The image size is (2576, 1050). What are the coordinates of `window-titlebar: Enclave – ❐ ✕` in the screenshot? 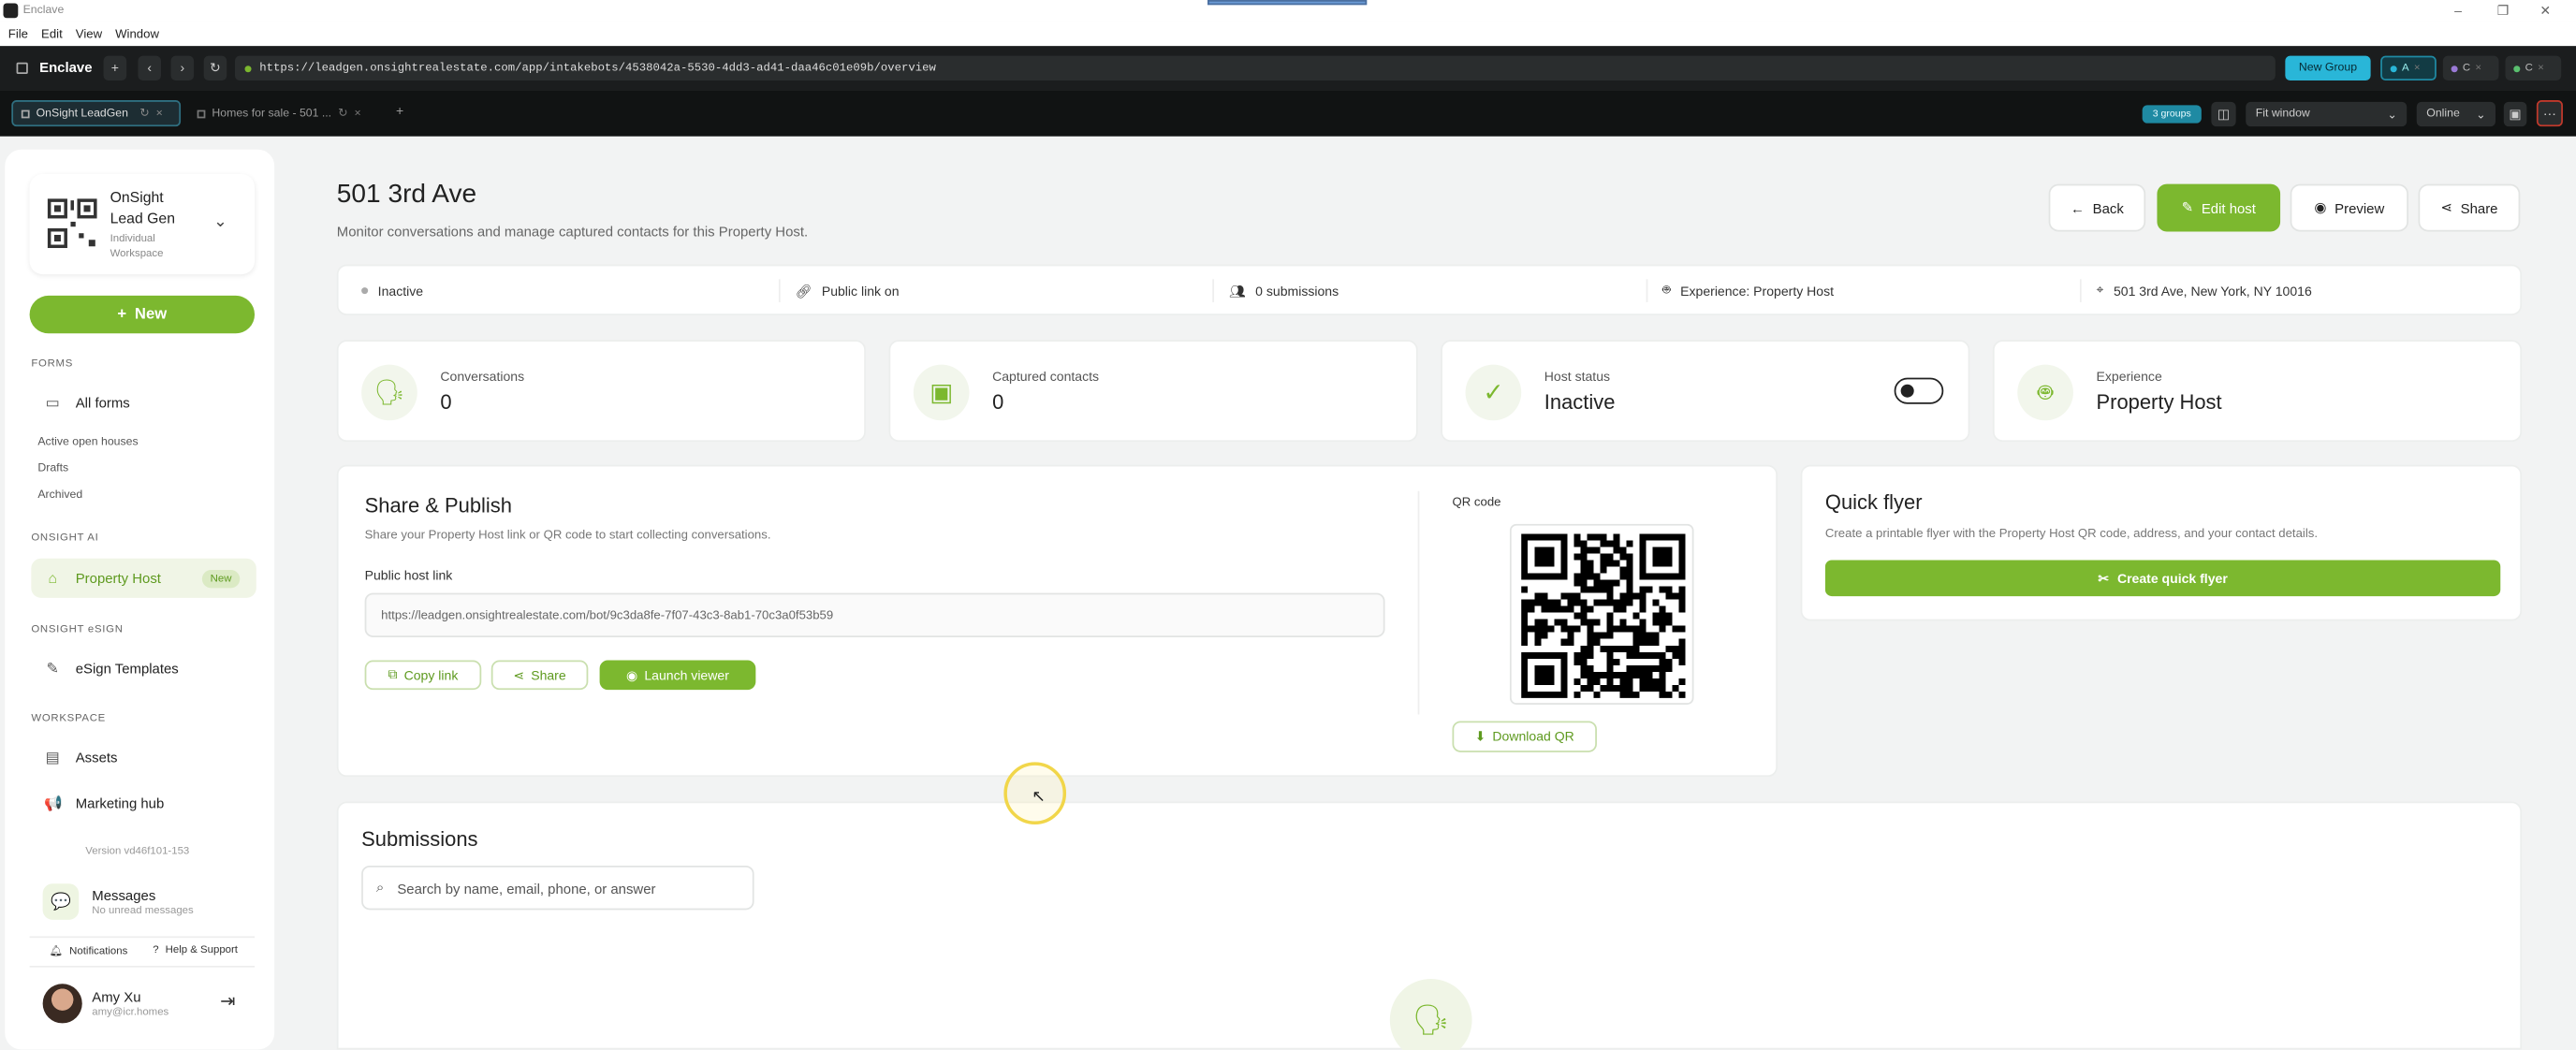 It's located at (1288, 11).